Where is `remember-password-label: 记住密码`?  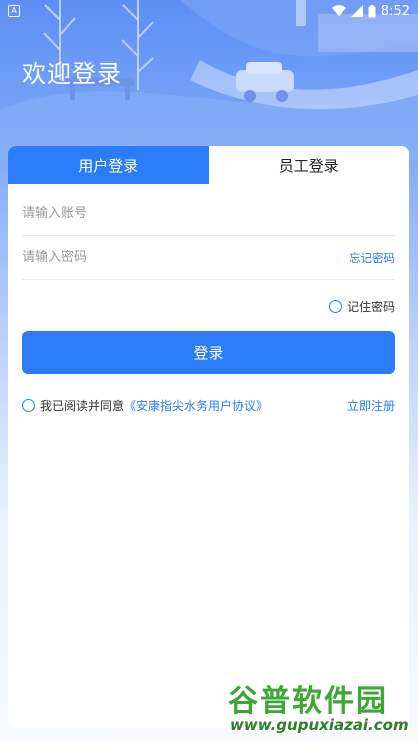 remember-password-label: 记住密码 is located at coordinates (370, 307).